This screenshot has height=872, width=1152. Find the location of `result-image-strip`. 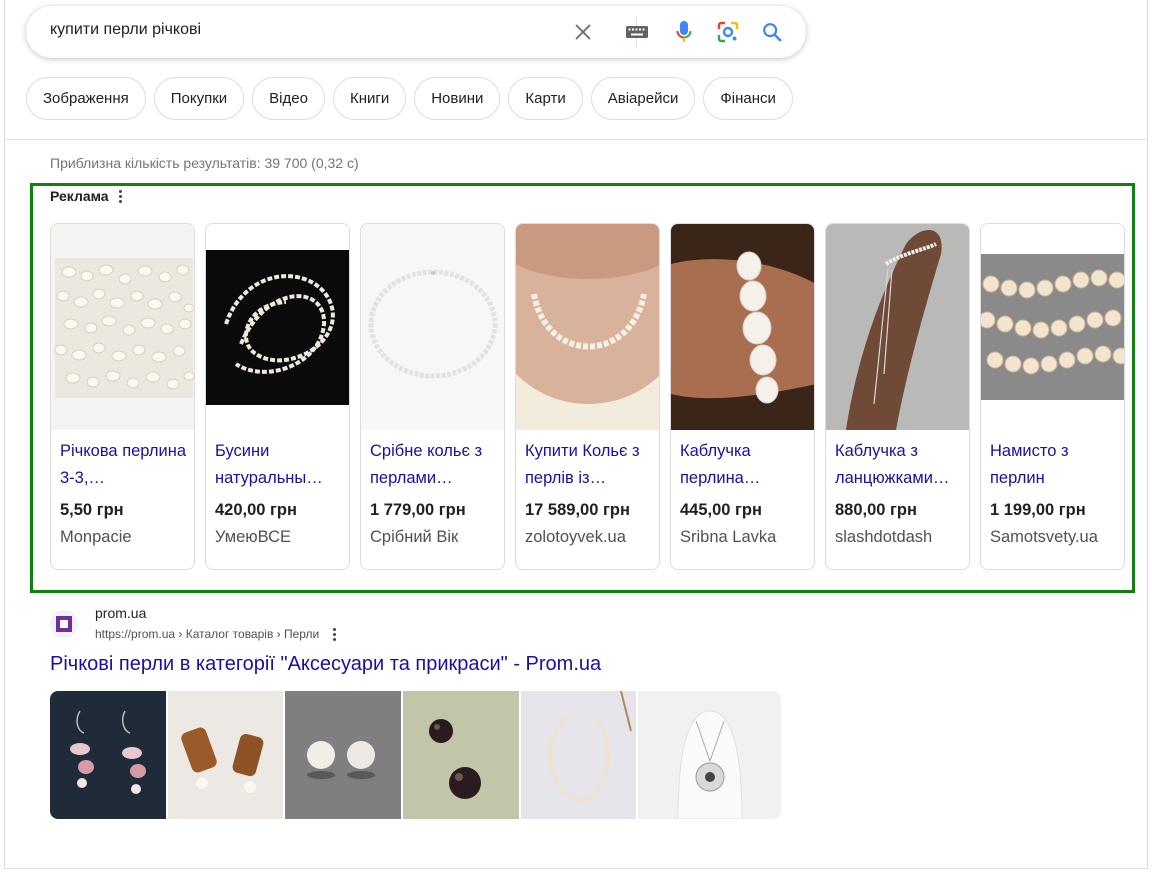

result-image-strip is located at coordinates (415, 755).